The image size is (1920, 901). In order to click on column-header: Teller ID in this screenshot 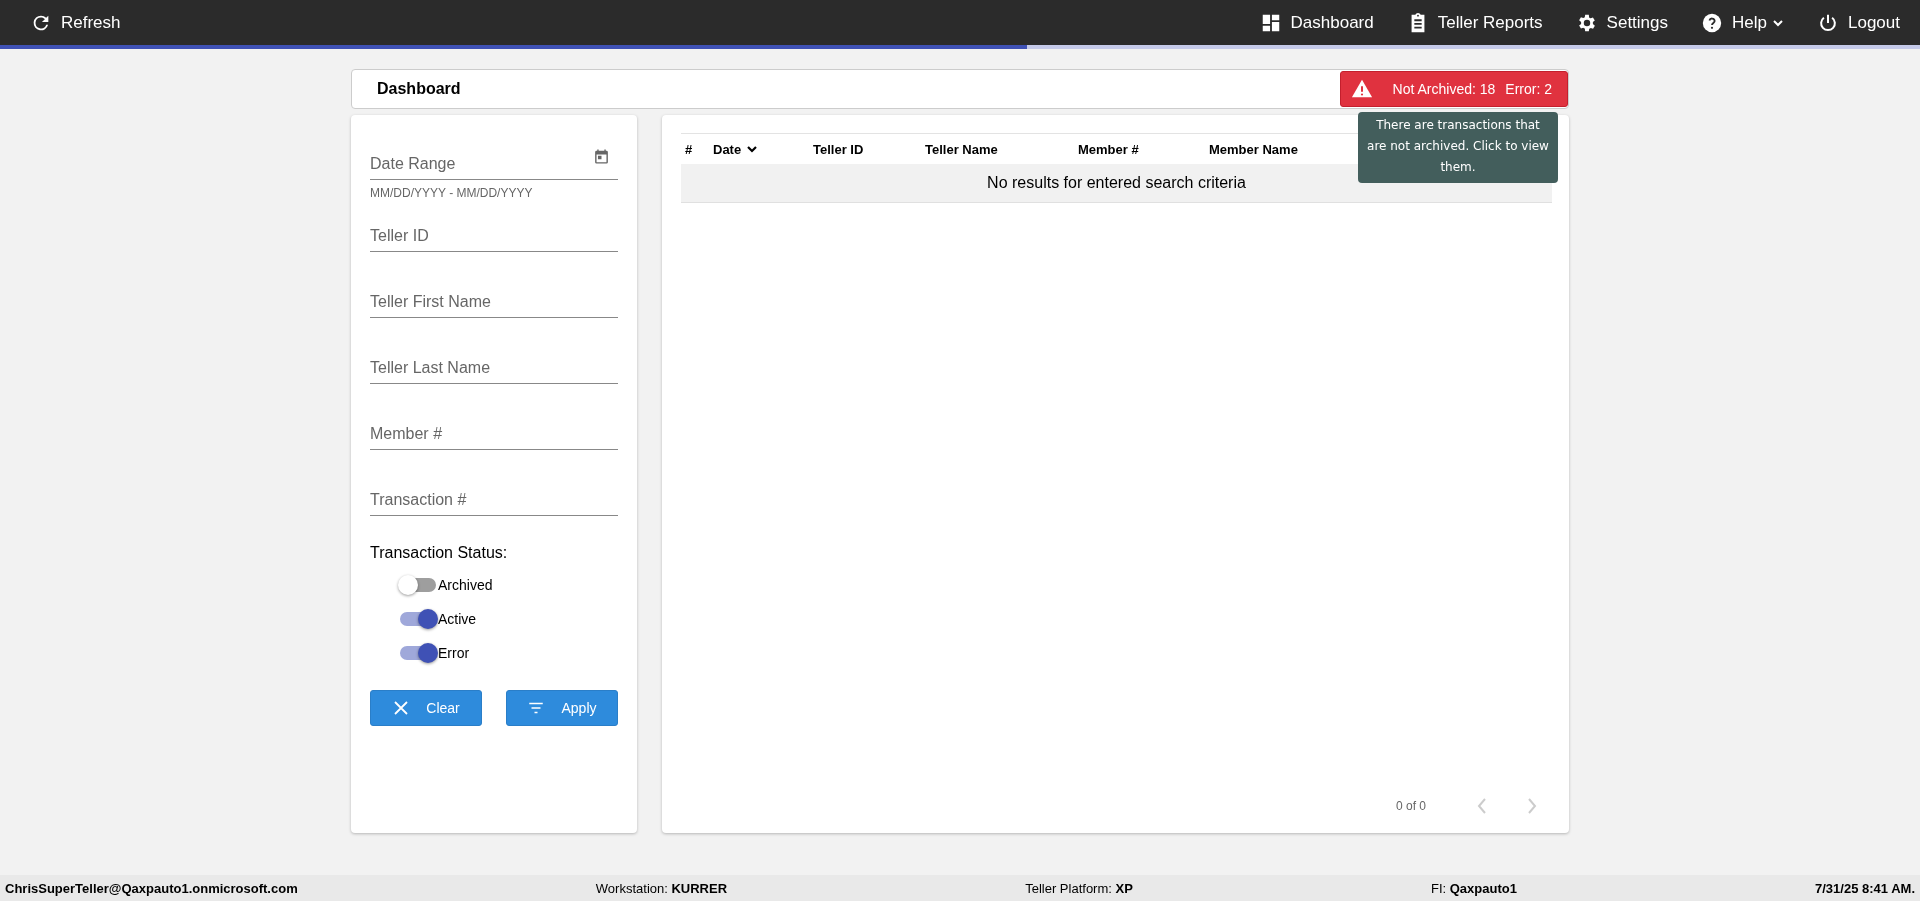, I will do `click(838, 149)`.